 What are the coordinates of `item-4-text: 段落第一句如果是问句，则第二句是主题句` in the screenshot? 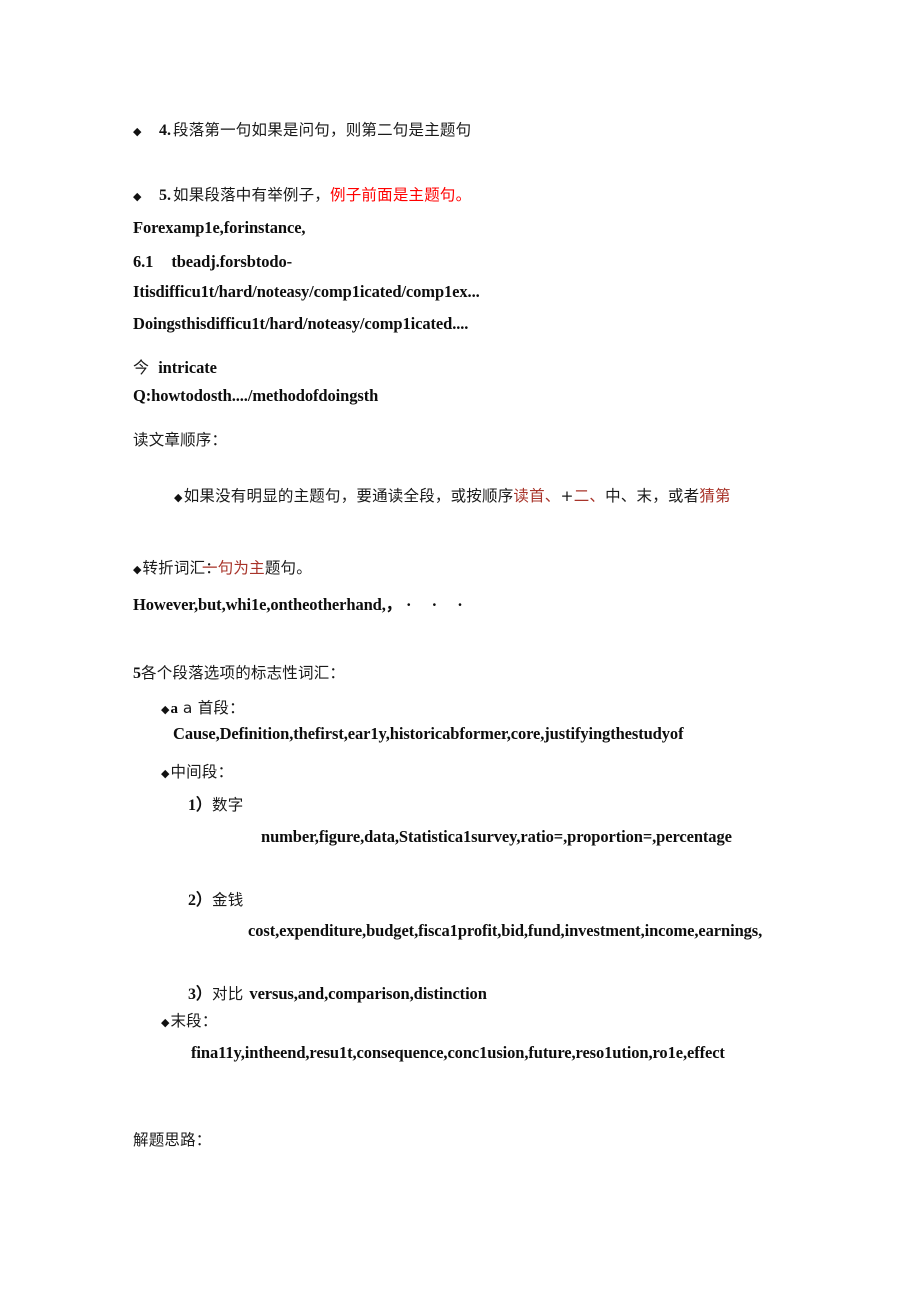 It's located at (322, 130).